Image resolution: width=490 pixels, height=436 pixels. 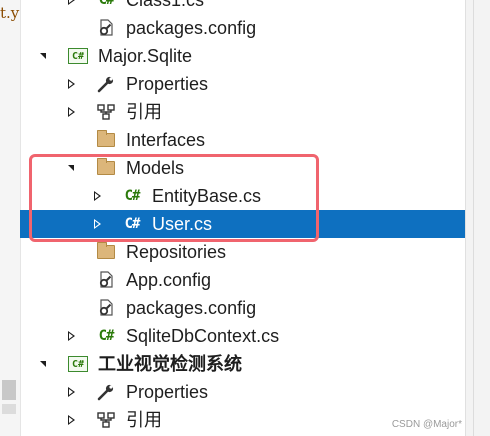 What do you see at coordinates (207, 196) in the screenshot?
I see `tree-item-label: EntityBase.cs` at bounding box center [207, 196].